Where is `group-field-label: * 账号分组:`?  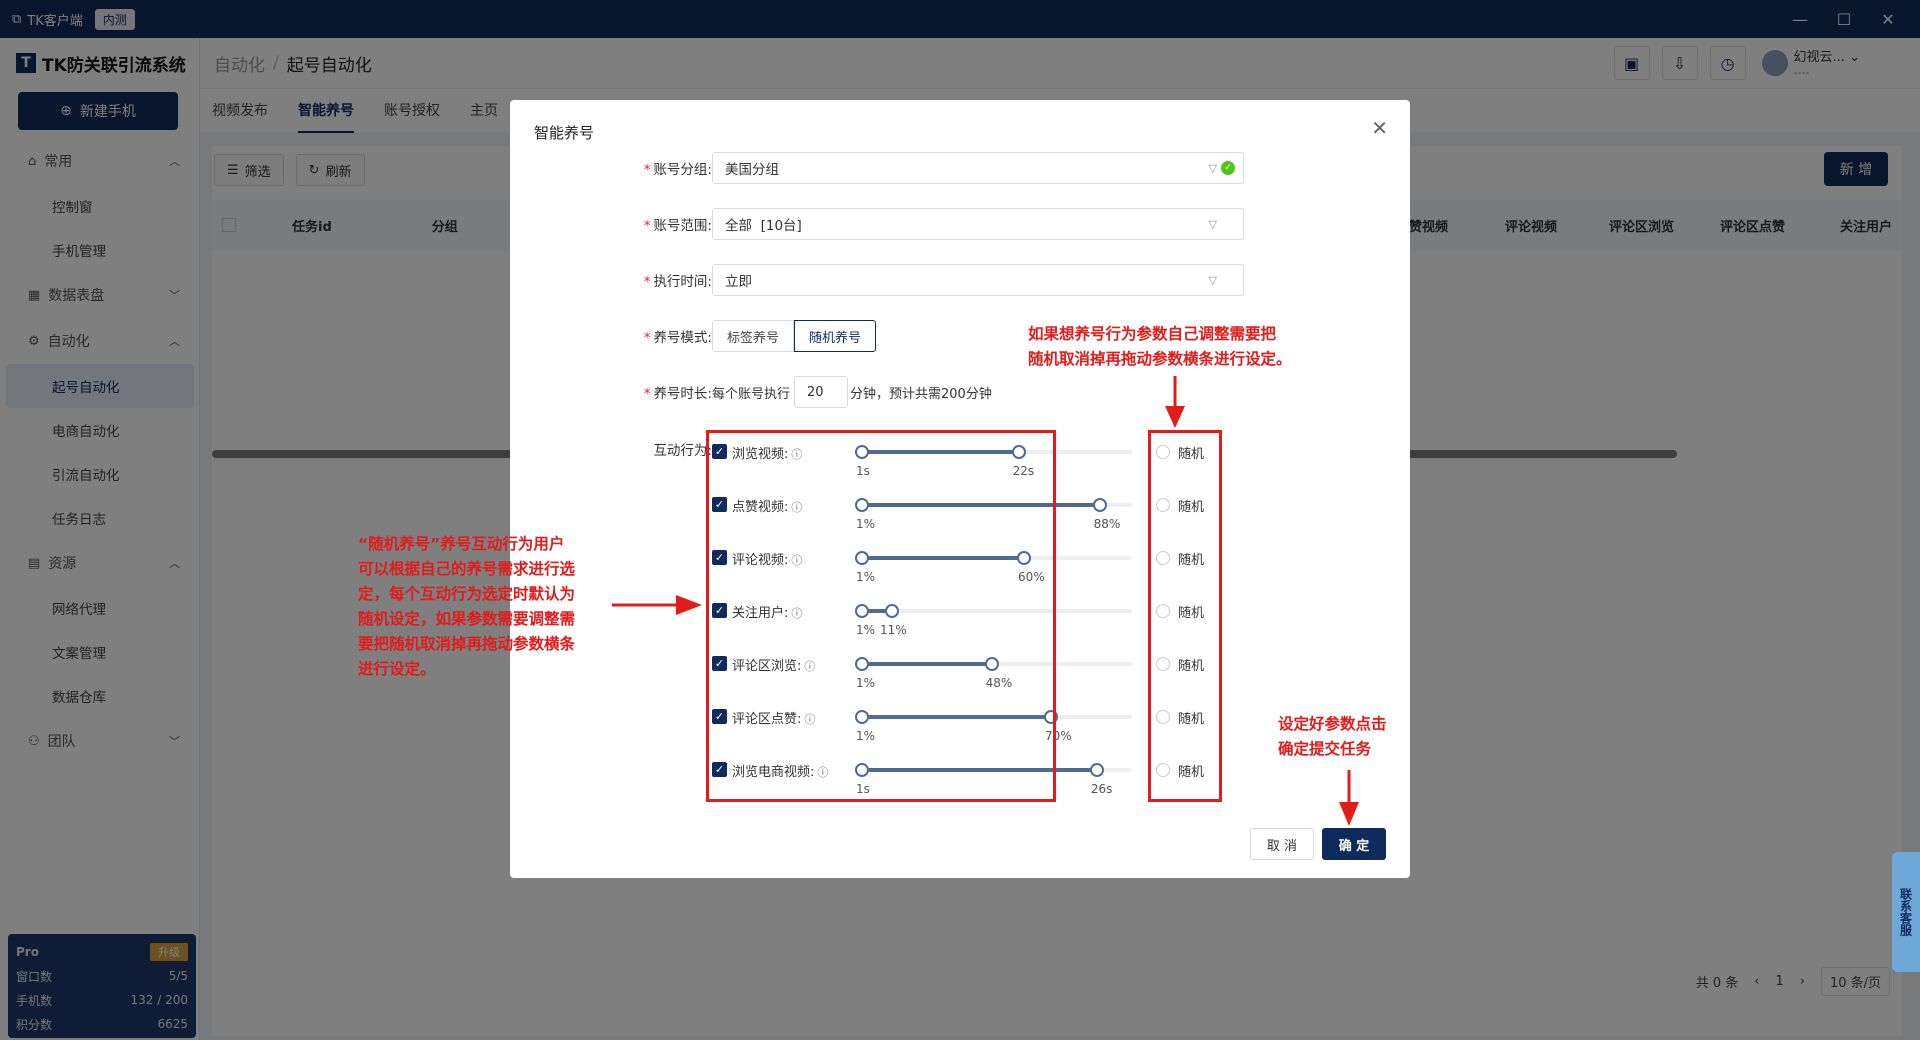
group-field-label: * 账号分组: is located at coordinates (677, 170).